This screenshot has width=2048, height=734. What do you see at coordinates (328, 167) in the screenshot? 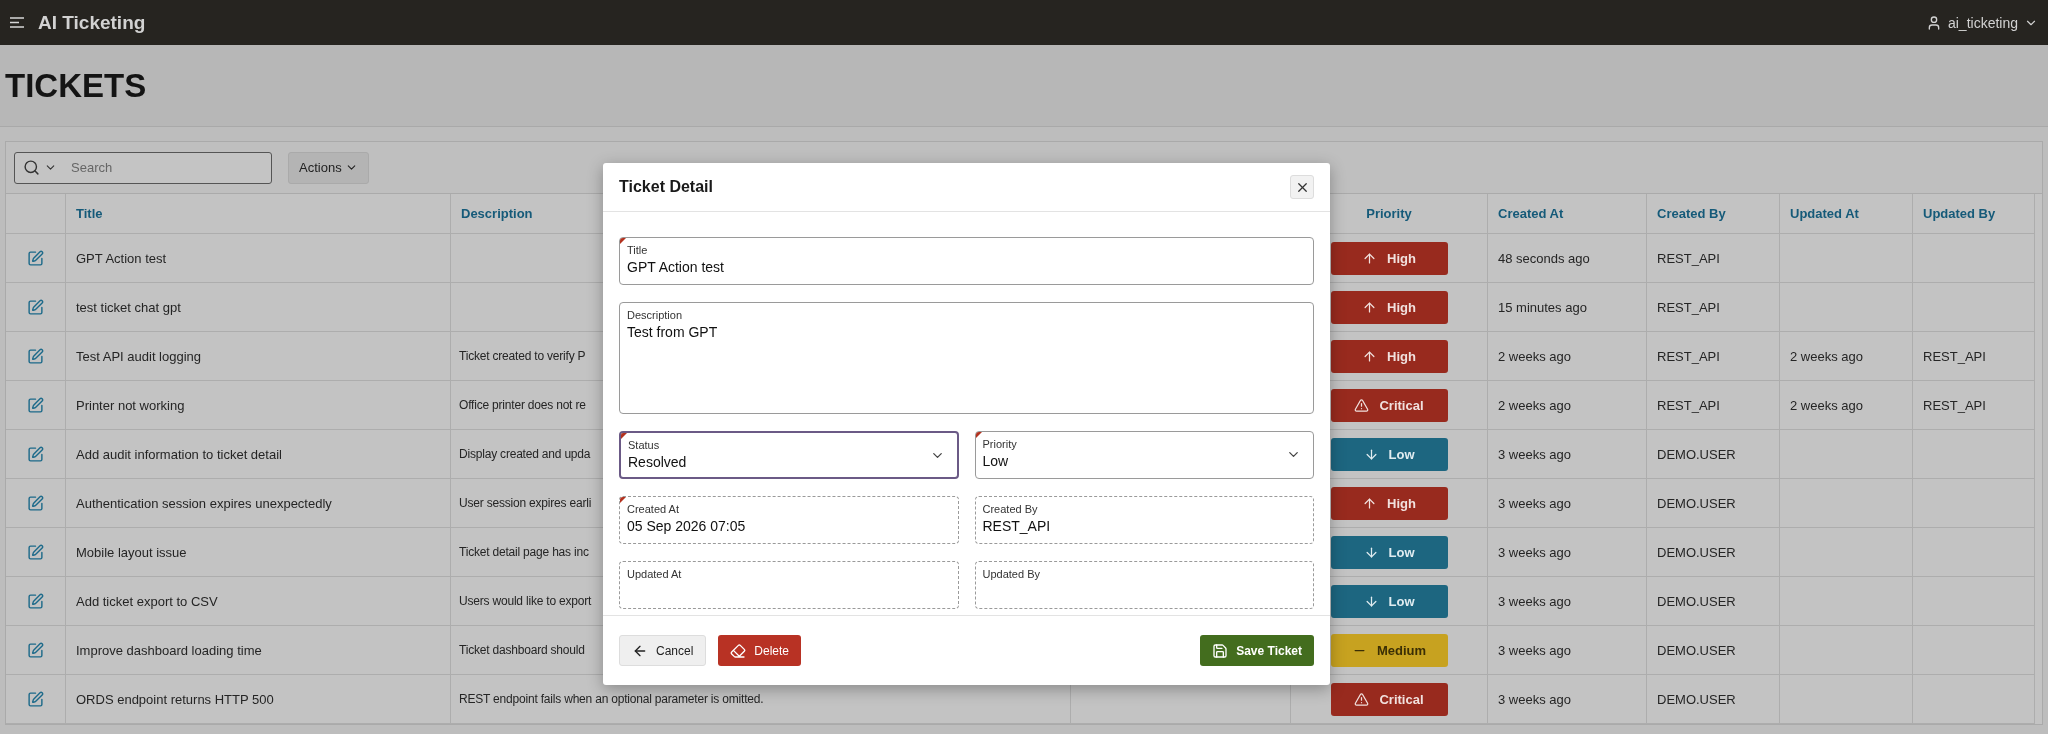
I see `actions-button: Actions` at bounding box center [328, 167].